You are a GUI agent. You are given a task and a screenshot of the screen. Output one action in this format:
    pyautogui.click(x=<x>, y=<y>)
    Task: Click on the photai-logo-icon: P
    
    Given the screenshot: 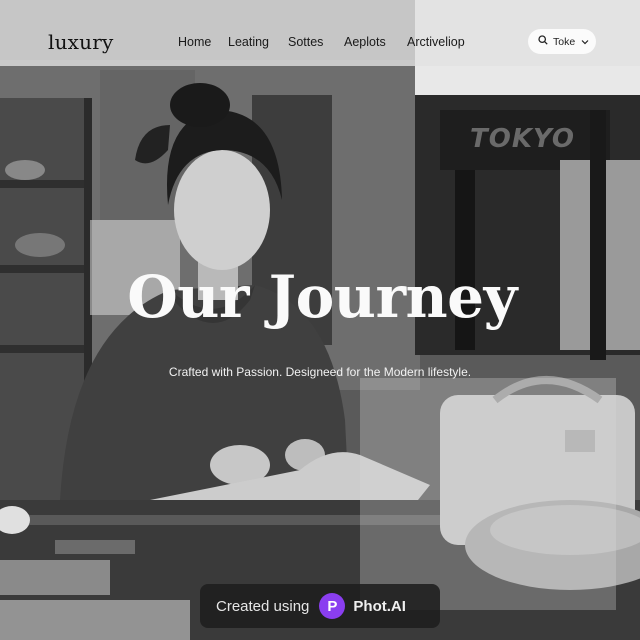 What is the action you would take?
    pyautogui.click(x=332, y=606)
    